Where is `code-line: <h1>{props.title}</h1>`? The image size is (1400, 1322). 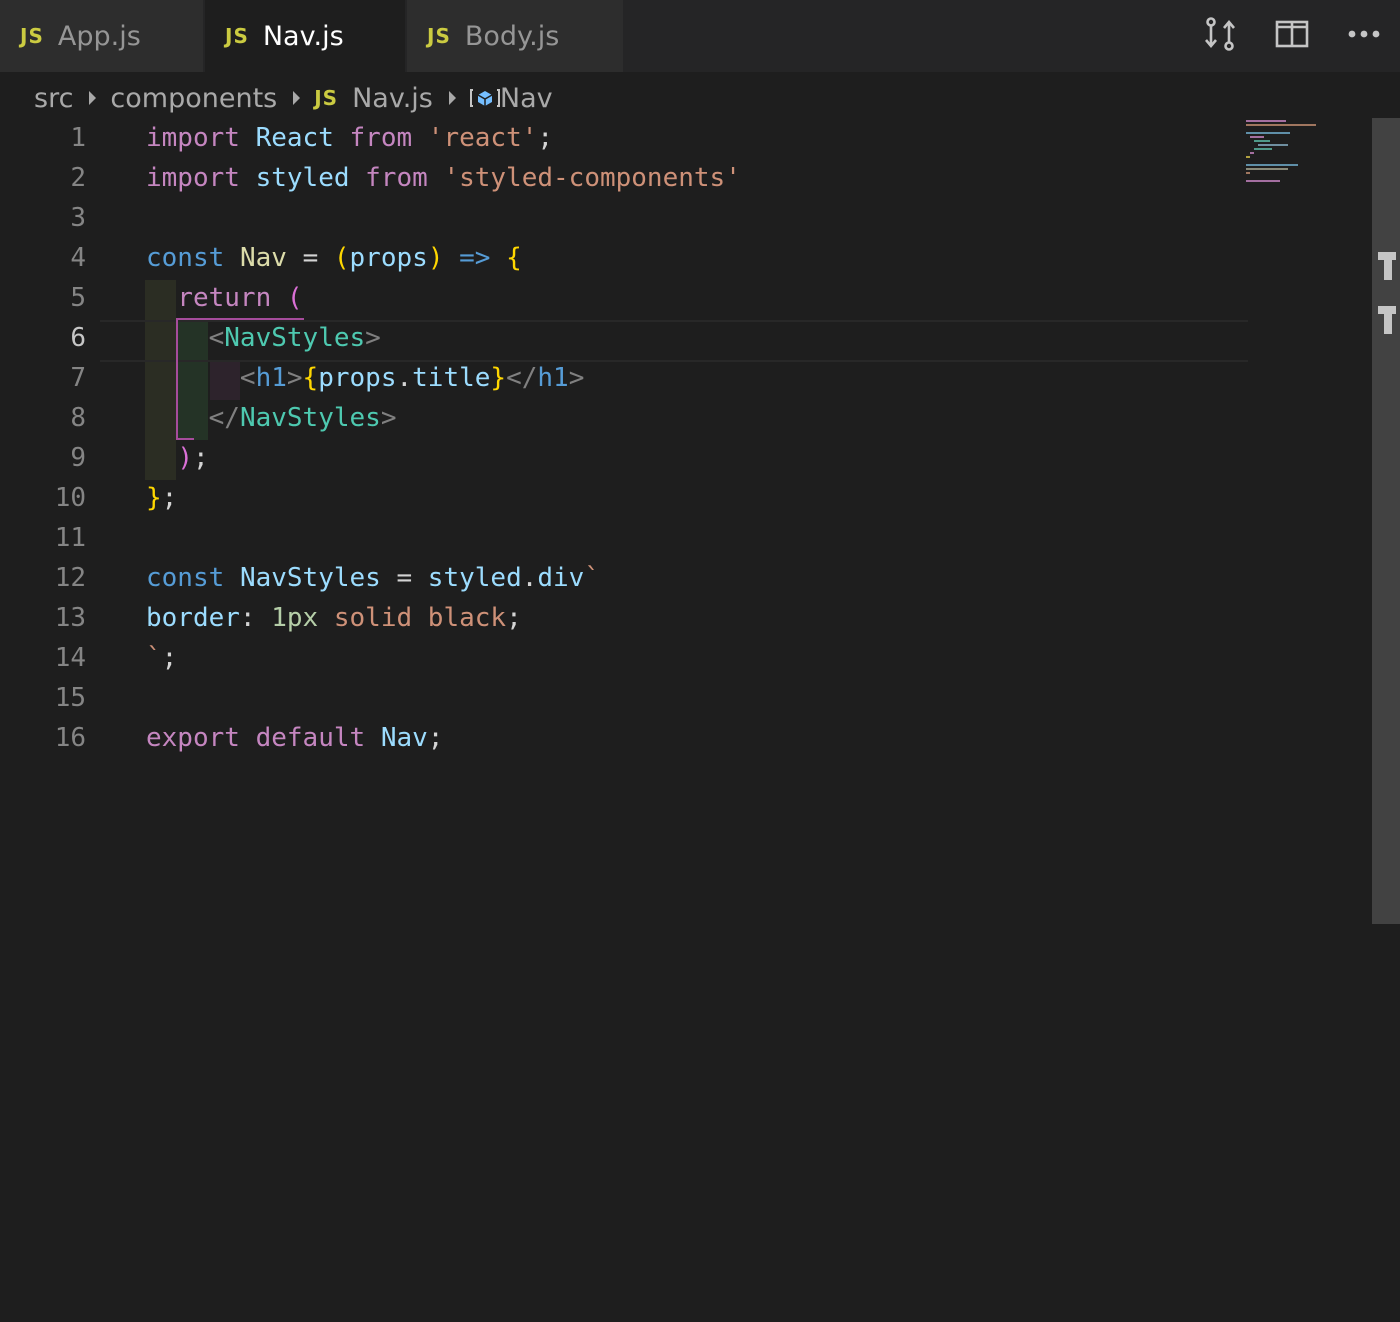 code-line: <h1>{props.title}</h1> is located at coordinates (365, 378).